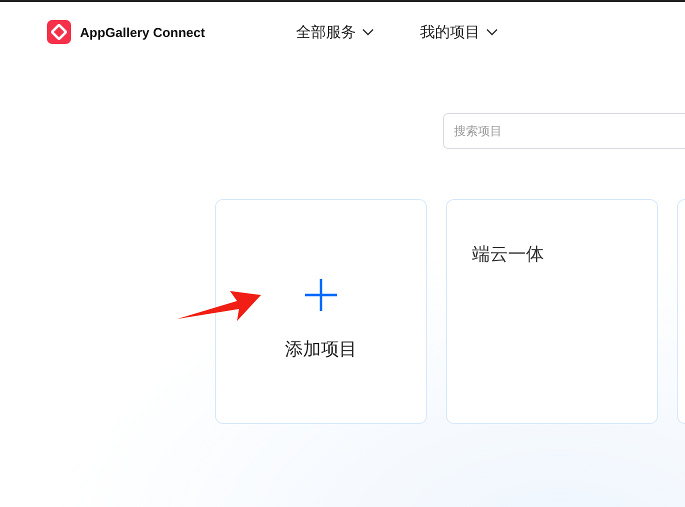 Image resolution: width=685 pixels, height=507 pixels. Describe the element at coordinates (321, 295) in the screenshot. I see `plus-icon` at that location.